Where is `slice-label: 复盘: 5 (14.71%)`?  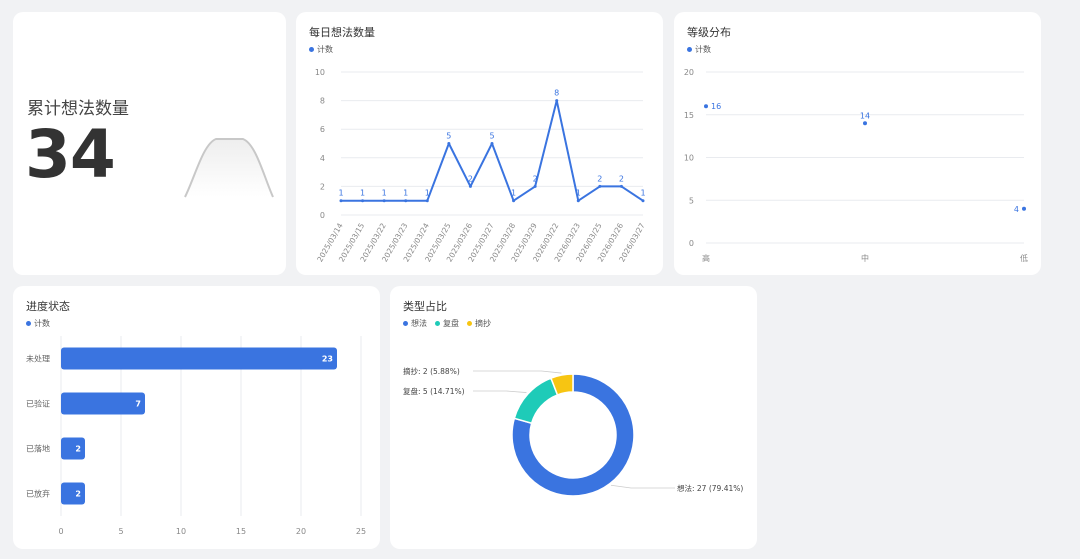 slice-label: 复盘: 5 (14.71%) is located at coordinates (434, 391).